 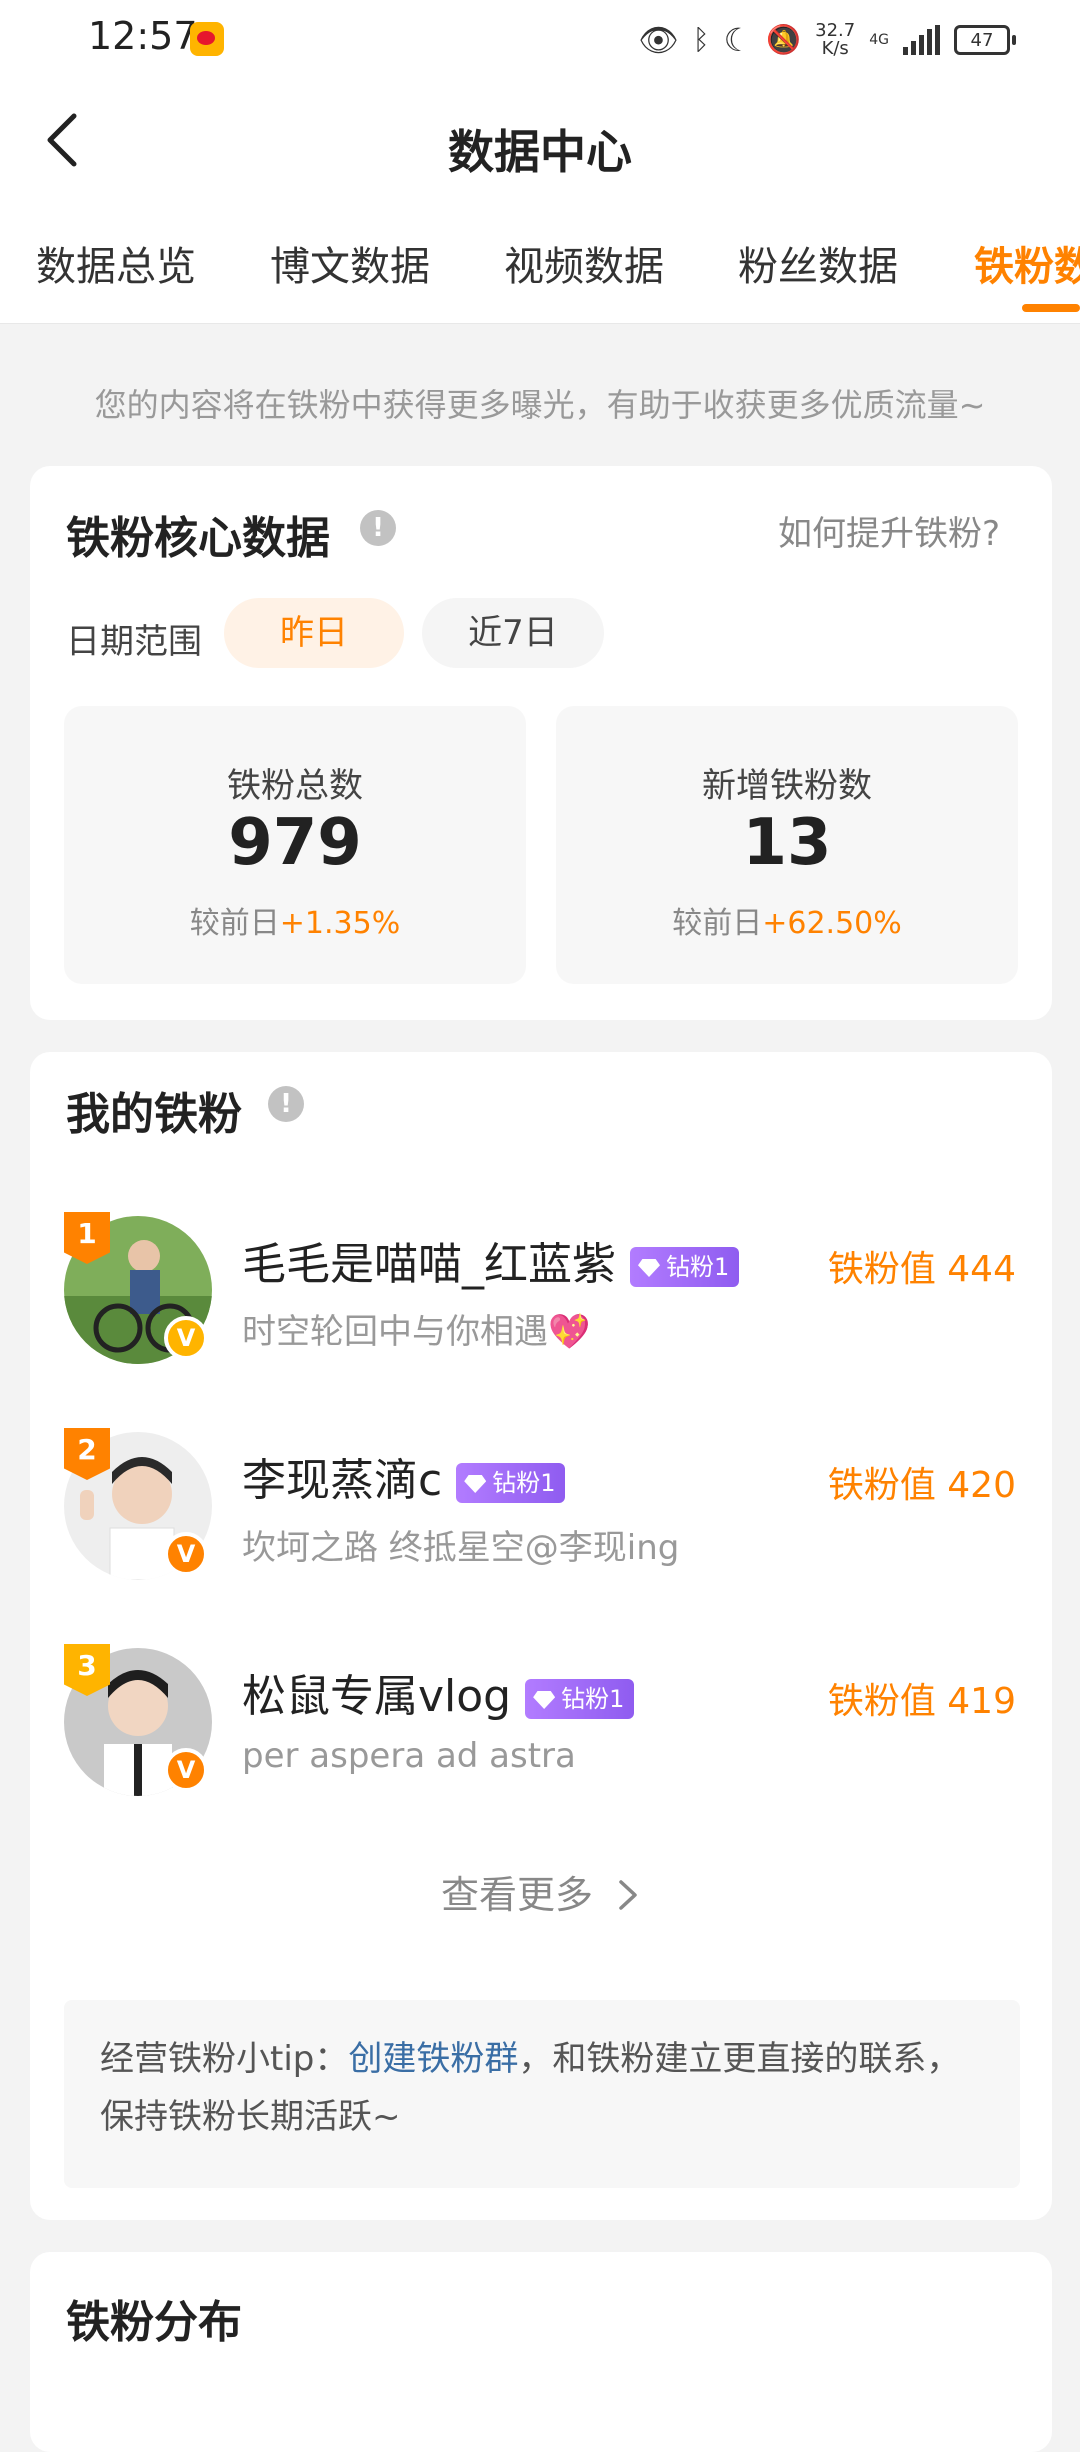 I want to click on tip-prefix: 经营铁粉小tip：, so click(x=224, y=2059).